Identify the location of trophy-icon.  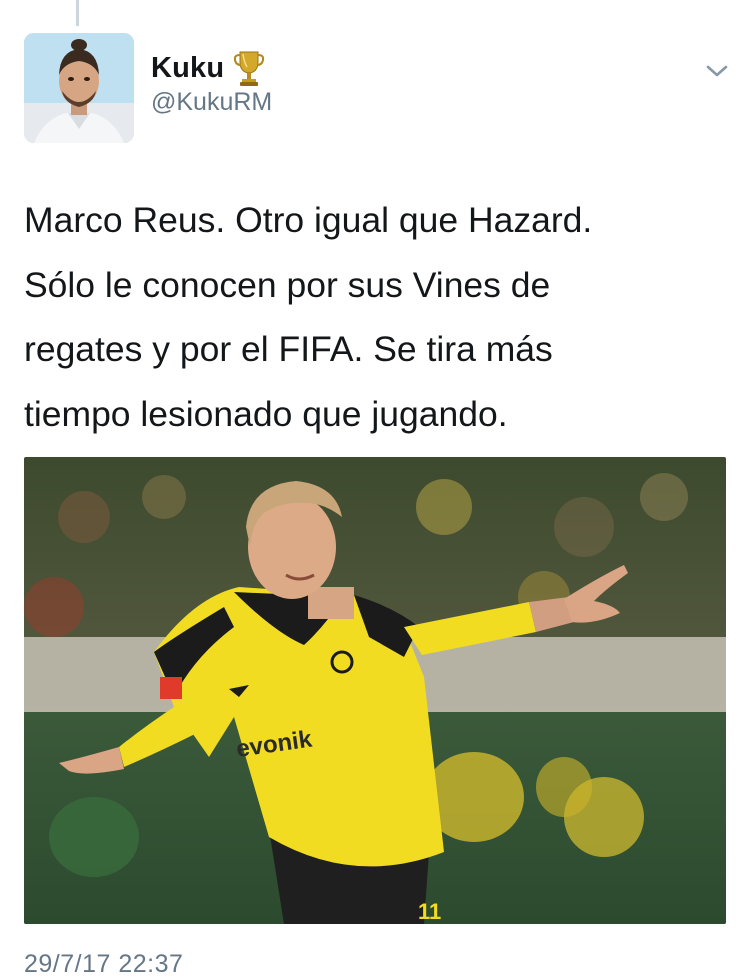
(249, 68).